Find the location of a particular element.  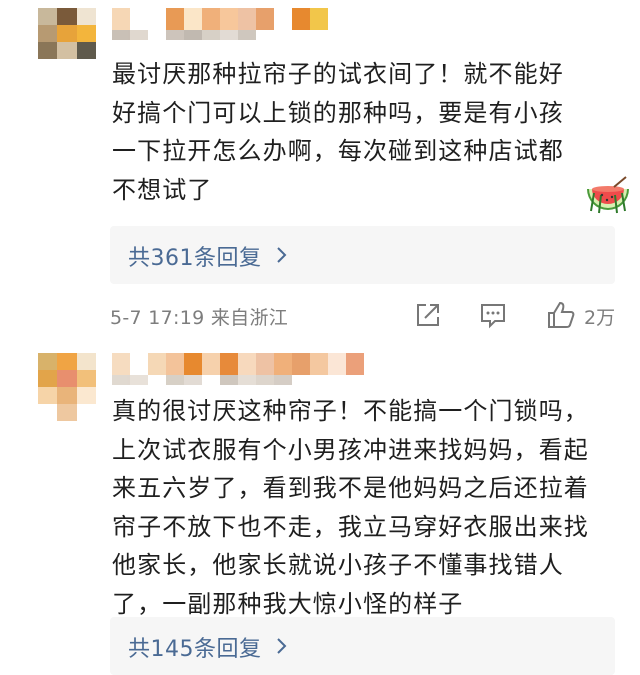

like-count: 2万 is located at coordinates (600, 318).